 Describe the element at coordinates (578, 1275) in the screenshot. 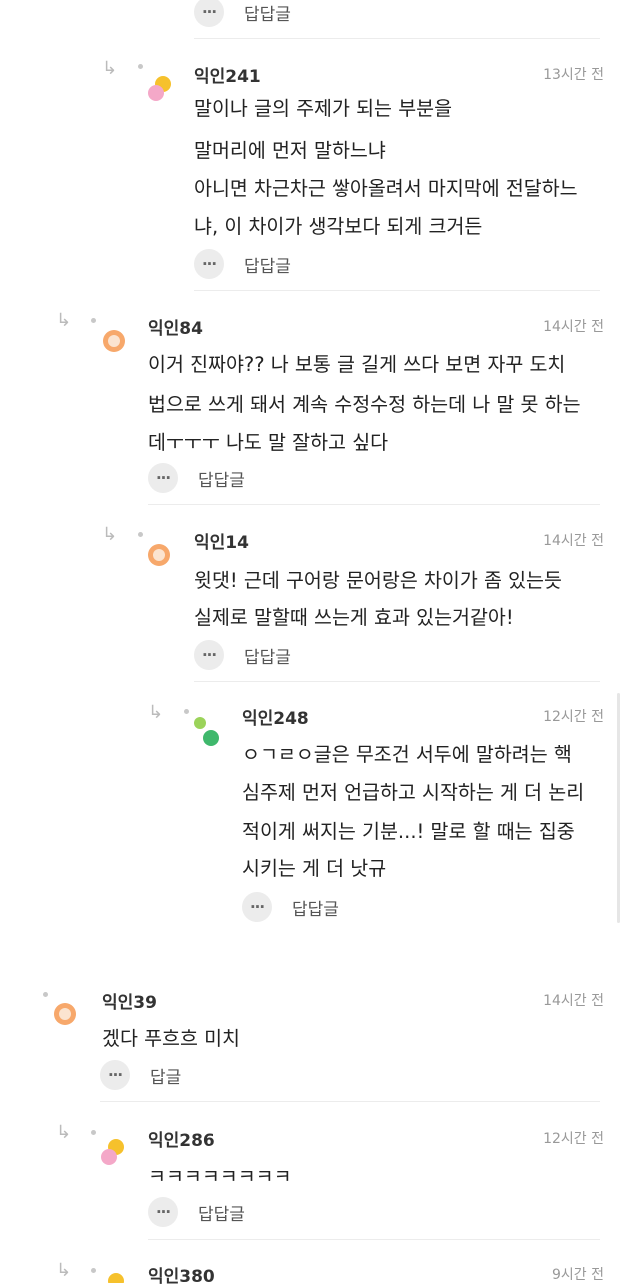

I see `comment-time: 9시간 전` at that location.